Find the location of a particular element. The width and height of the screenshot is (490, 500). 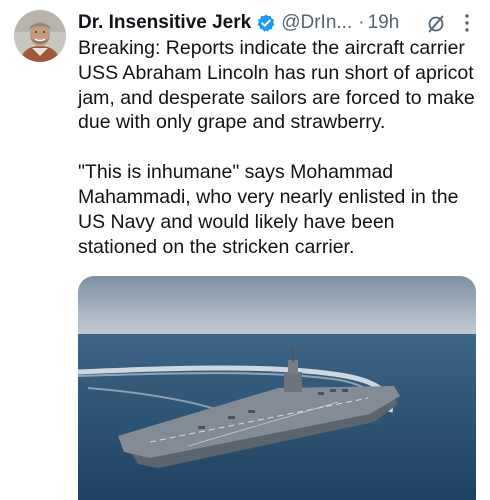

tweet-timestamp: 19h is located at coordinates (384, 23).